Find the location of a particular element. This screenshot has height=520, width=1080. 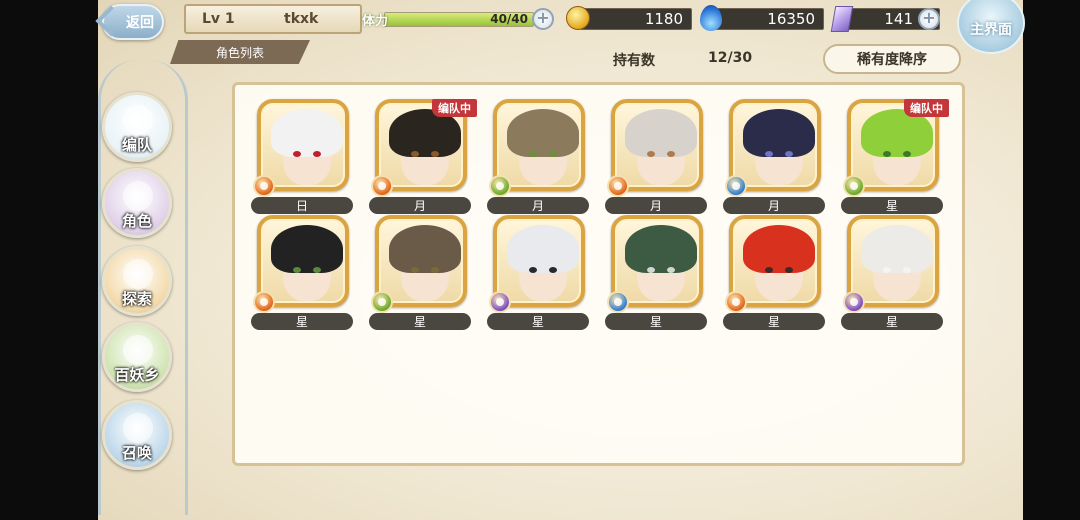

stamina-label: 体力 is located at coordinates (375, 21).